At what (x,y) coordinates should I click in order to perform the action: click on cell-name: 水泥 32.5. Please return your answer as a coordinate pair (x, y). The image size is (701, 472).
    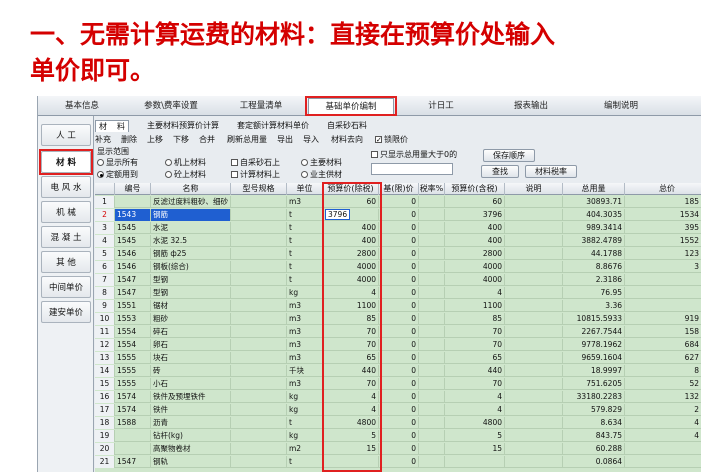
    Looking at the image, I should click on (191, 241).